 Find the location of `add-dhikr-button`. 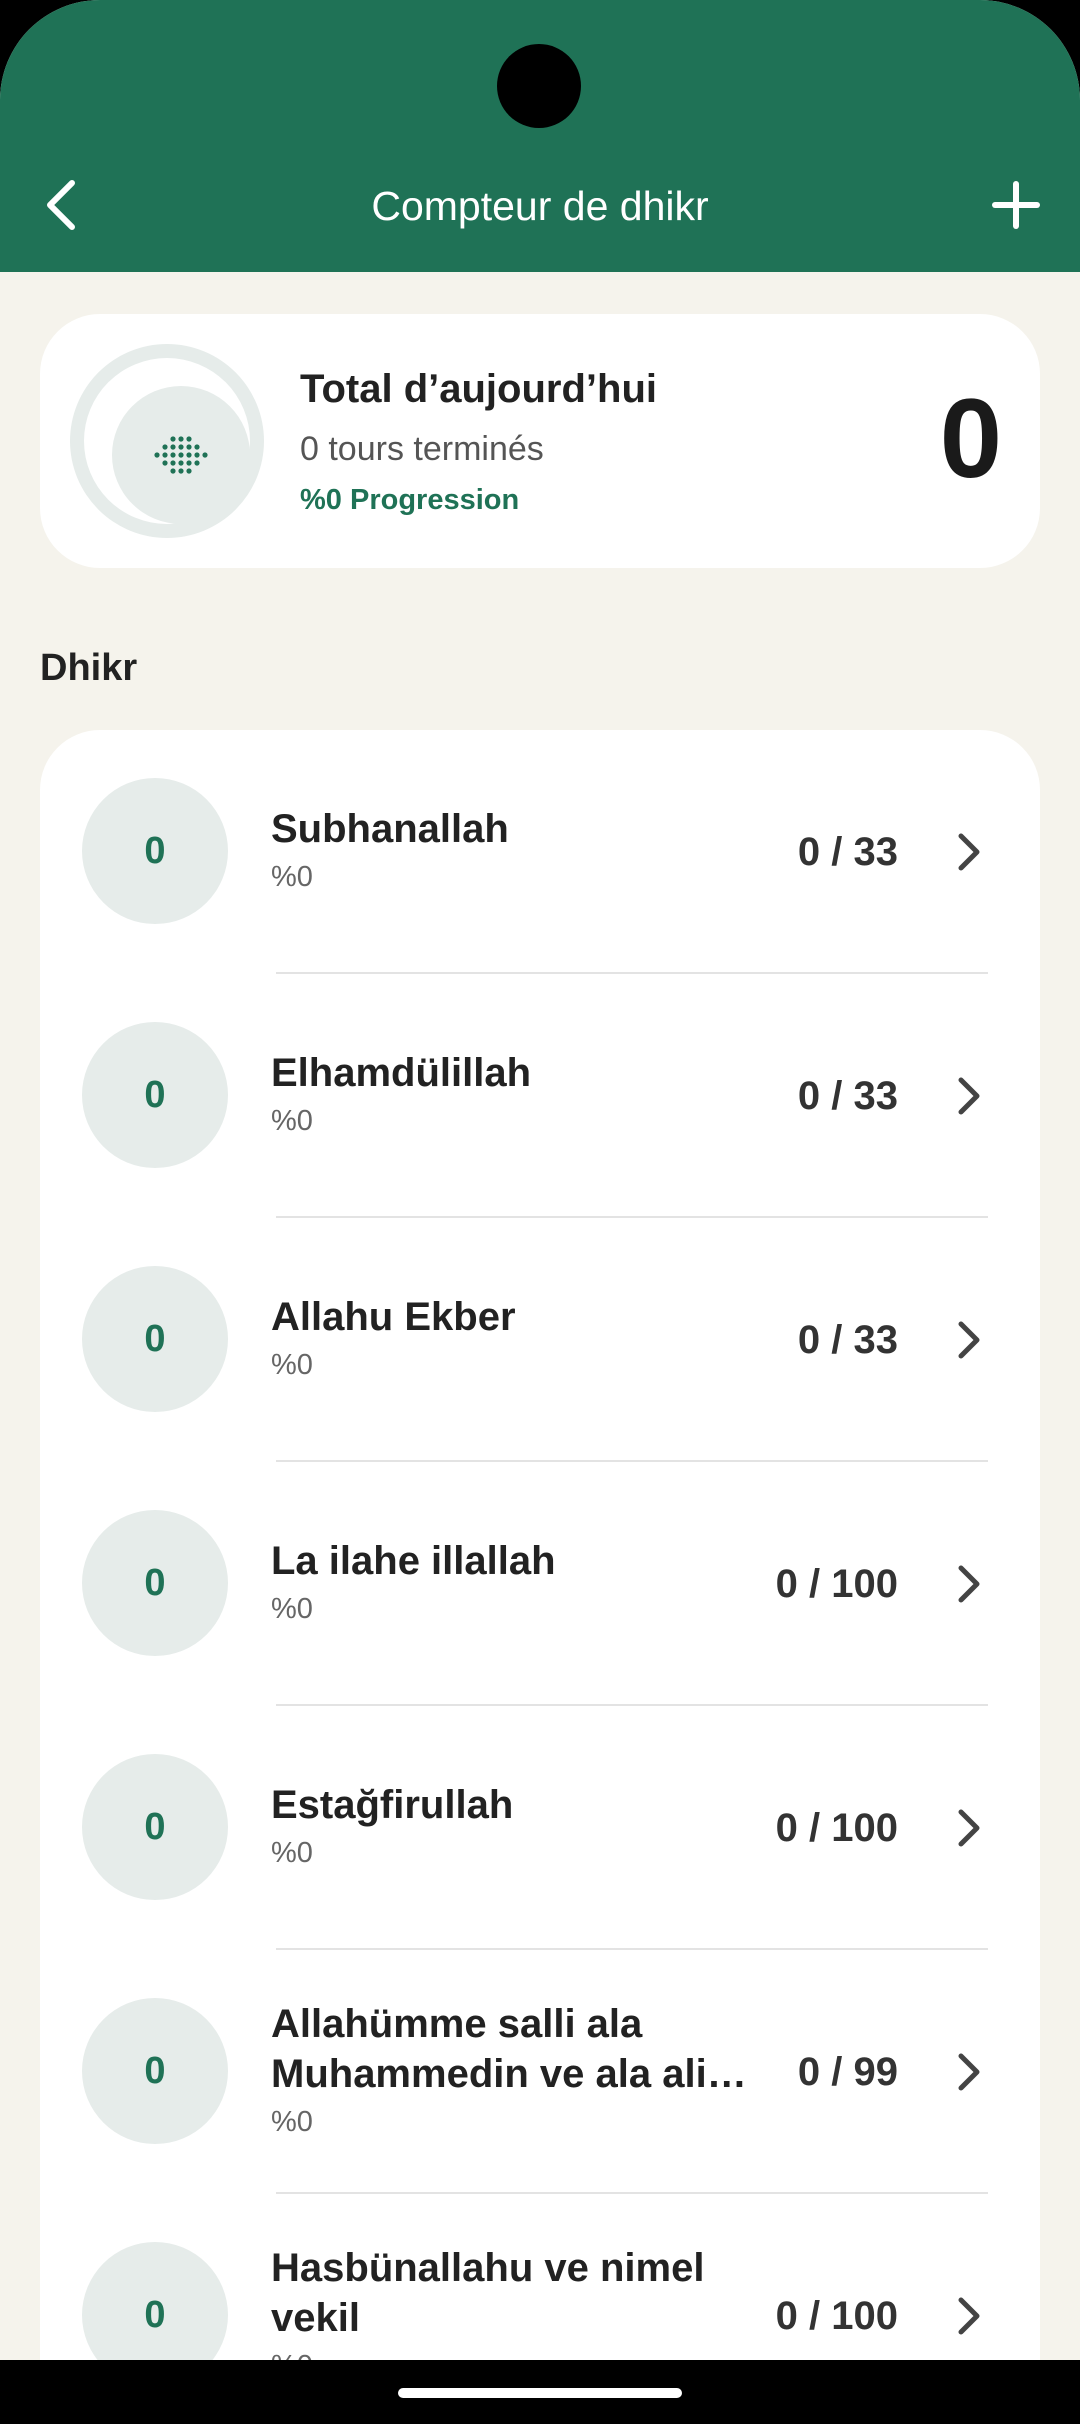

add-dhikr-button is located at coordinates (1016, 205).